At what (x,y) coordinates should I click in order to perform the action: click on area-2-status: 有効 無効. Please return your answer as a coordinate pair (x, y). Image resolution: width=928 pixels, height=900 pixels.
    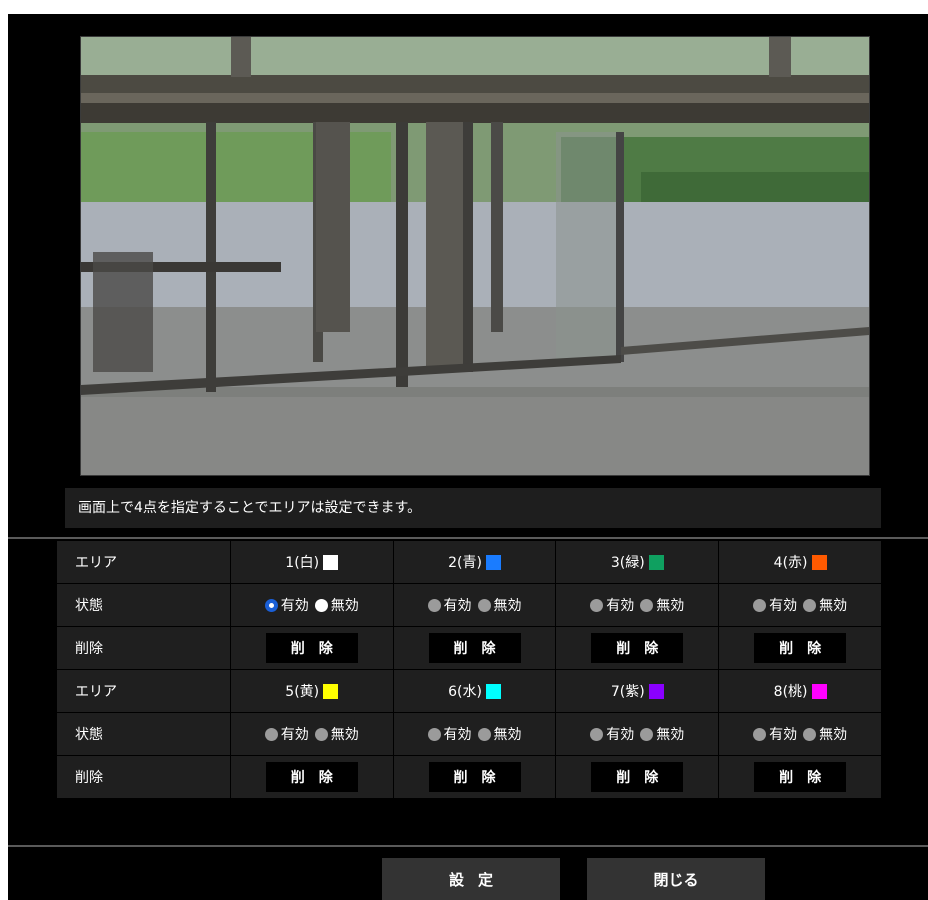
    Looking at the image, I should click on (474, 605).